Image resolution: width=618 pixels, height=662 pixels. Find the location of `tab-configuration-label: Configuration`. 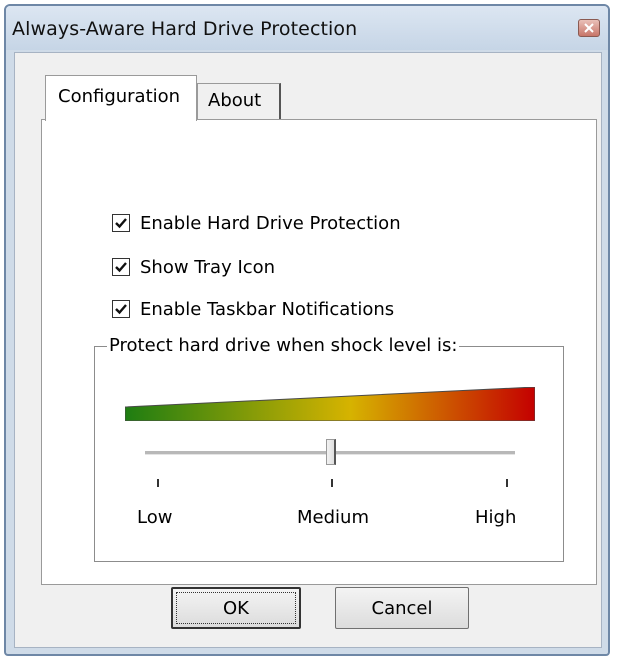

tab-configuration-label: Configuration is located at coordinates (119, 96).